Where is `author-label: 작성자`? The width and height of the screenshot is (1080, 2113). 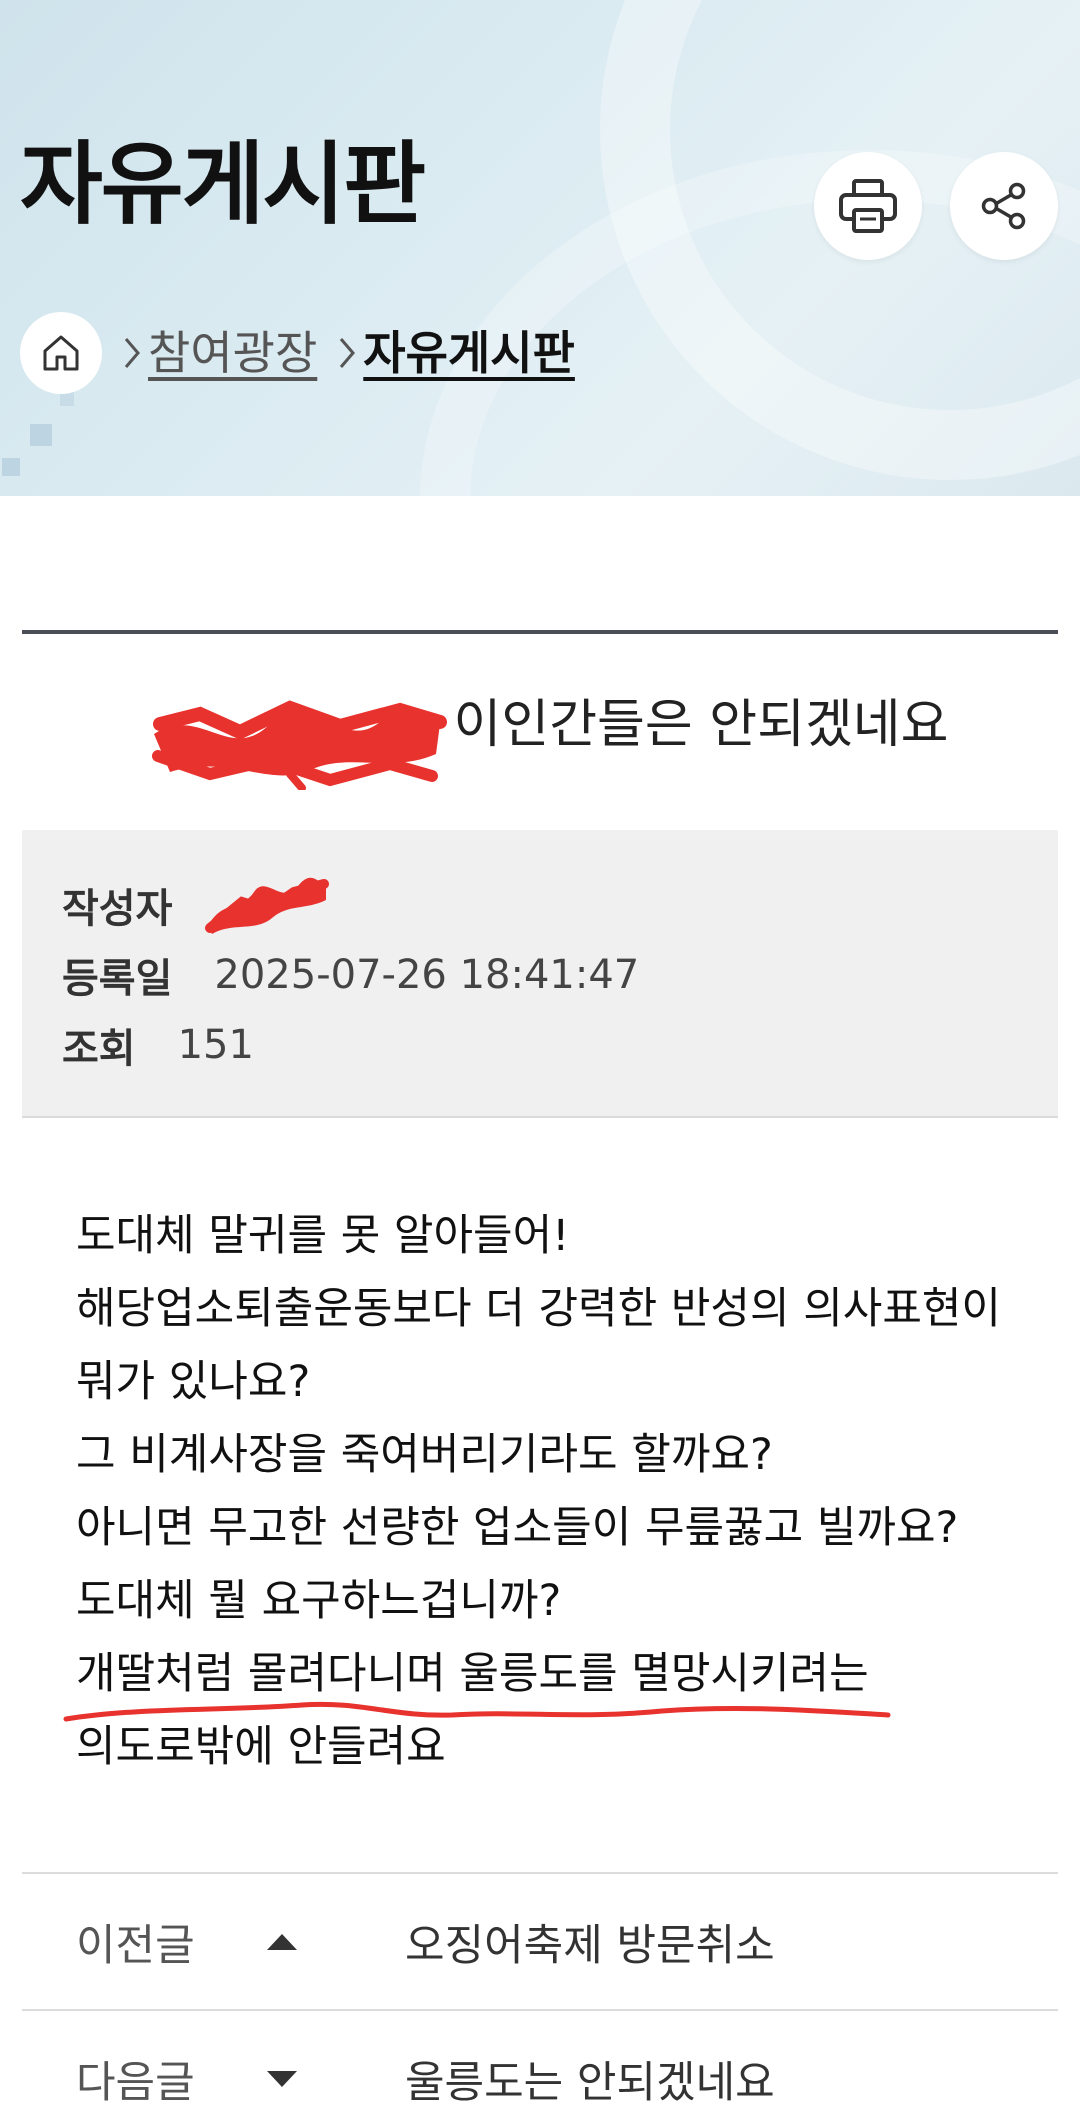 author-label: 작성자 is located at coordinates (117, 909).